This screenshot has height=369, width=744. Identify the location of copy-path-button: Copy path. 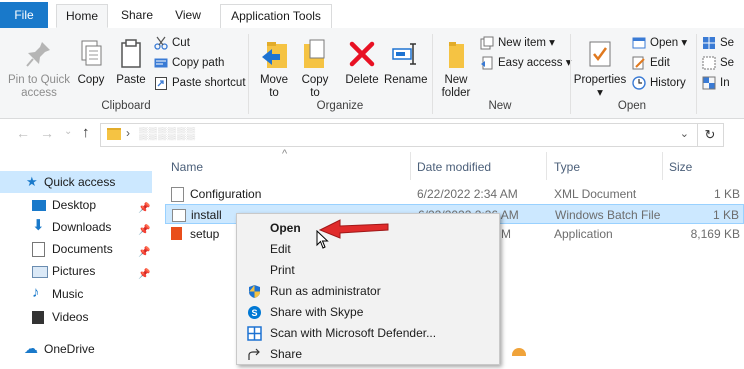
(189, 63).